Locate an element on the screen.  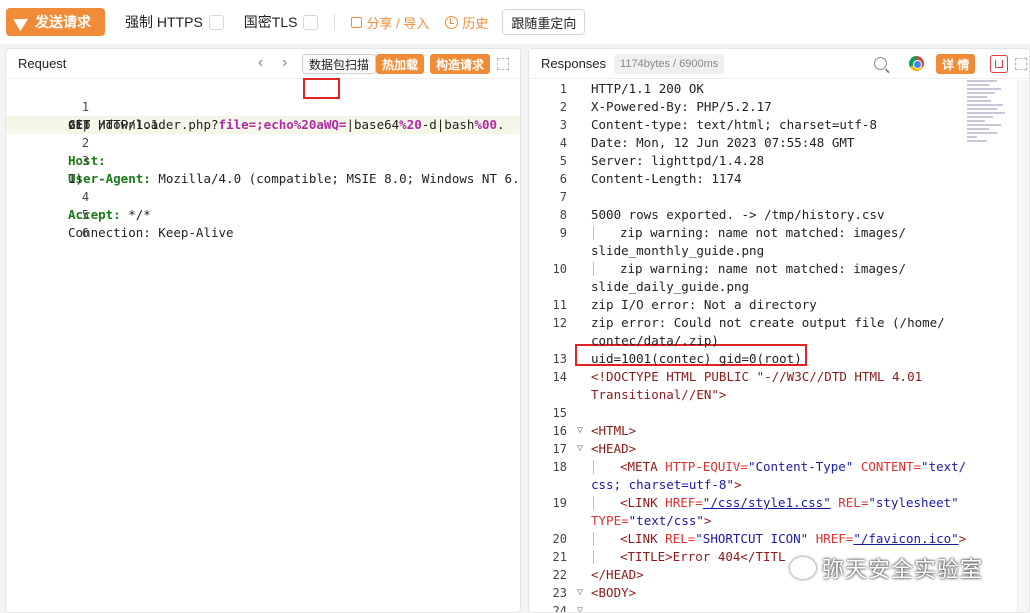
doctype-text: Transitional//EN"> is located at coordinates (659, 394).